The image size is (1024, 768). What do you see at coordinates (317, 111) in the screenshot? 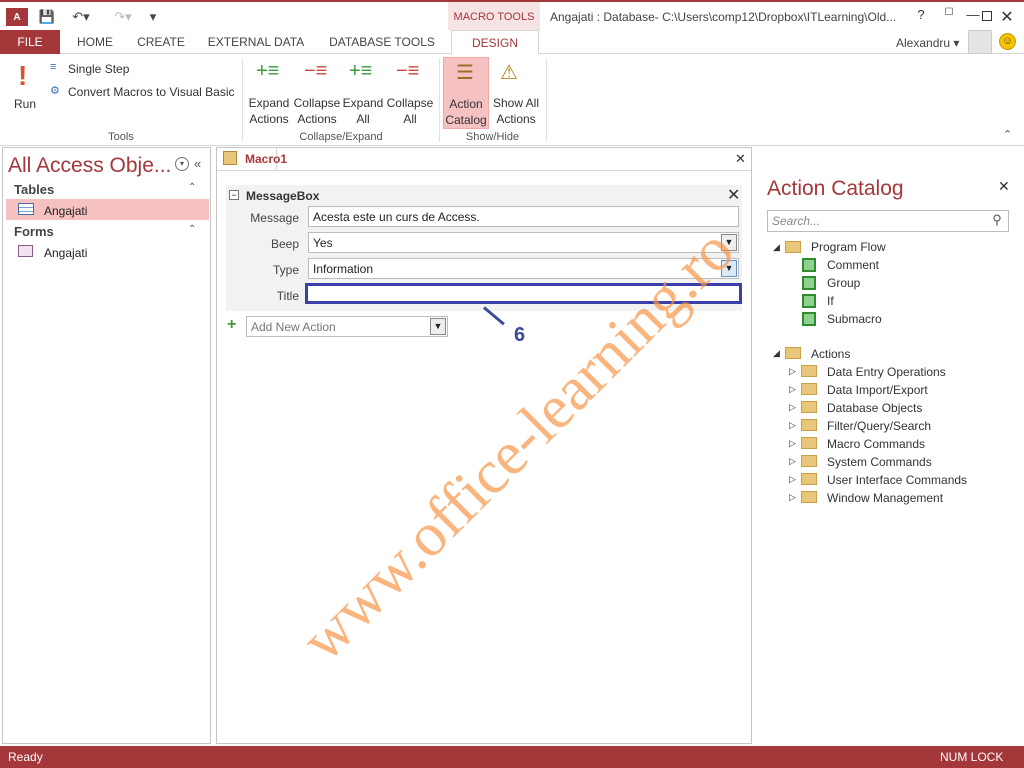
I see `collapse-actions-button: Collapse Actions` at bounding box center [317, 111].